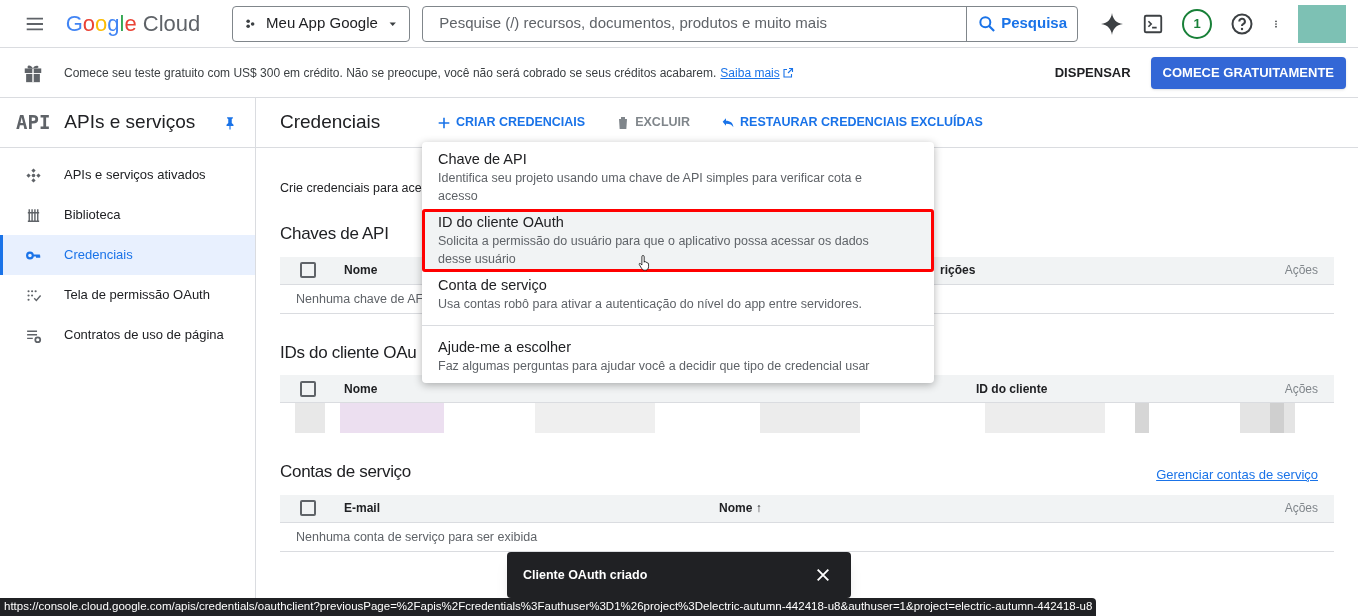 The height and width of the screenshot is (616, 1358). What do you see at coordinates (1153, 23) in the screenshot?
I see `terminal-icon` at bounding box center [1153, 23].